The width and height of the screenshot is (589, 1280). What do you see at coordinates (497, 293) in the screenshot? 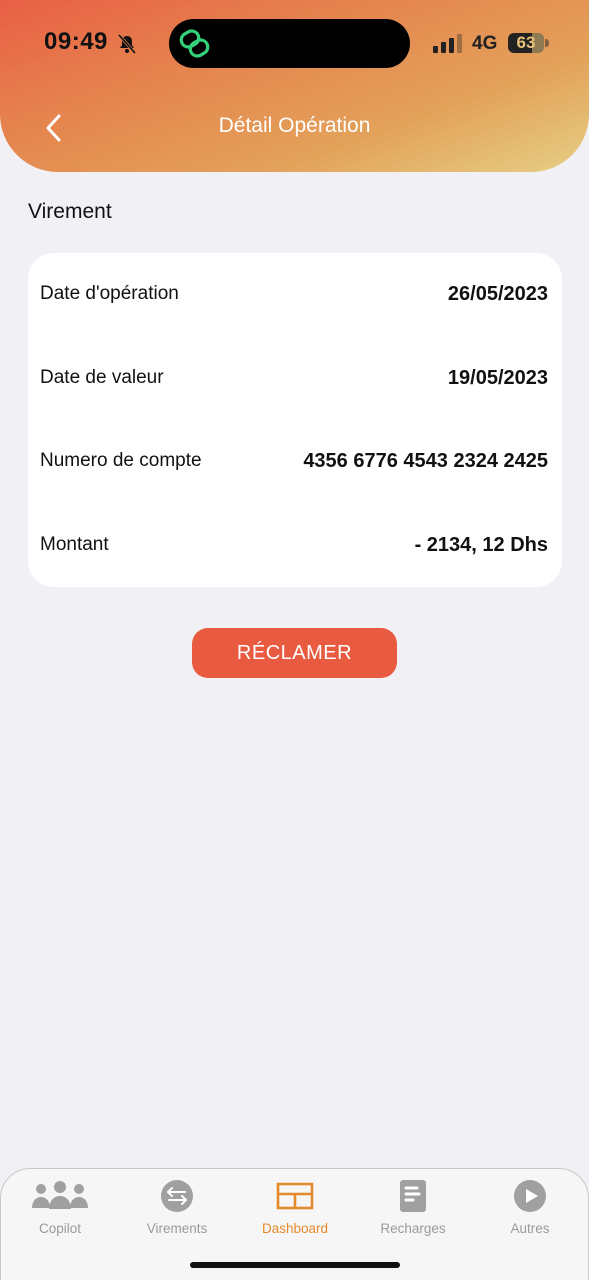
I see `detail-value: 26/05/2023` at bounding box center [497, 293].